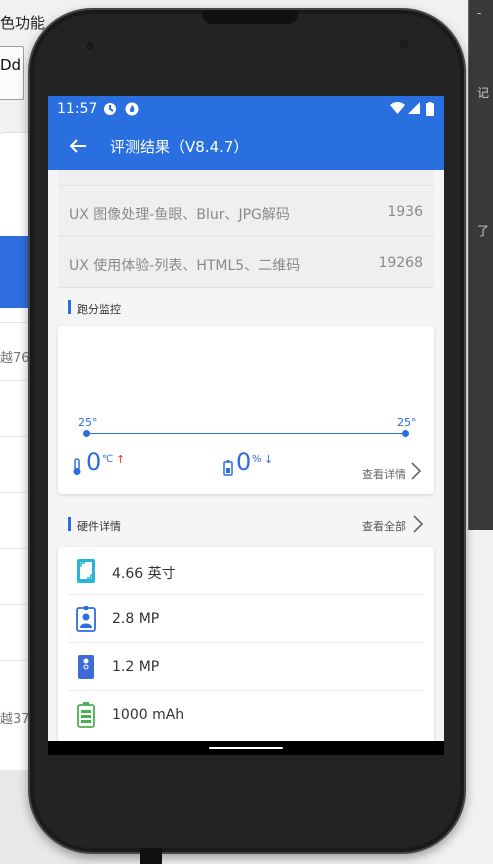  Describe the element at coordinates (185, 266) in the screenshot. I see `score-label: UX 使用体验-列表、HTML5、二维码` at that location.